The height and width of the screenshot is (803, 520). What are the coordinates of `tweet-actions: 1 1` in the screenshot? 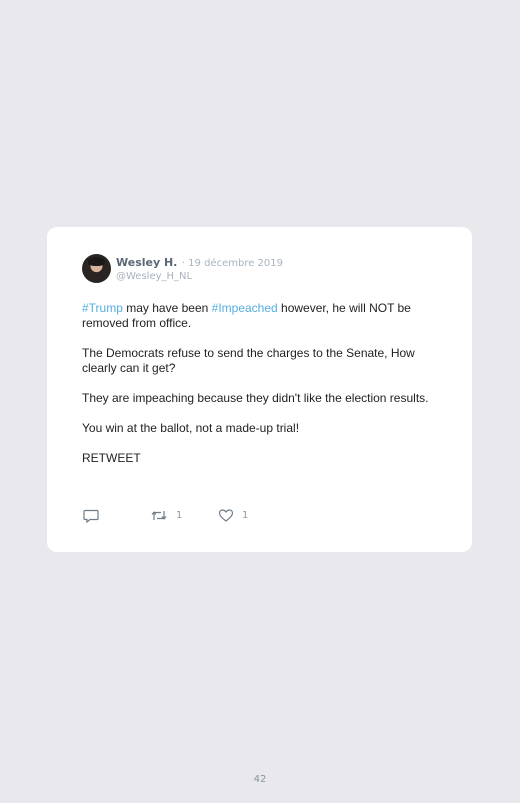 It's located at (183, 517).